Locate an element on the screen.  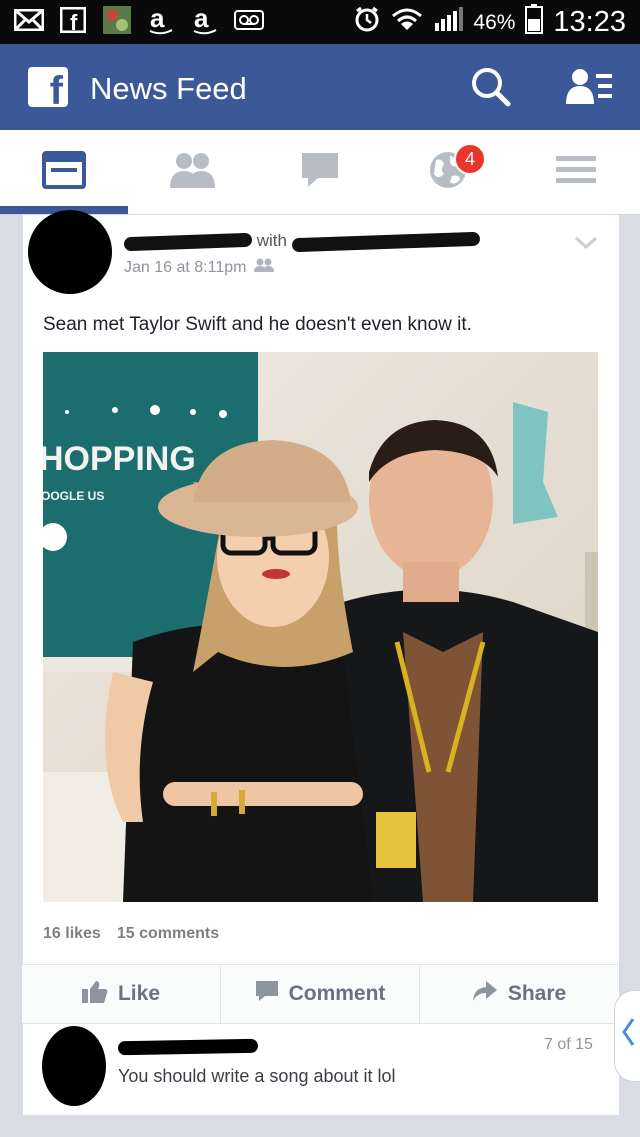
wifi-icon is located at coordinates (407, 22).